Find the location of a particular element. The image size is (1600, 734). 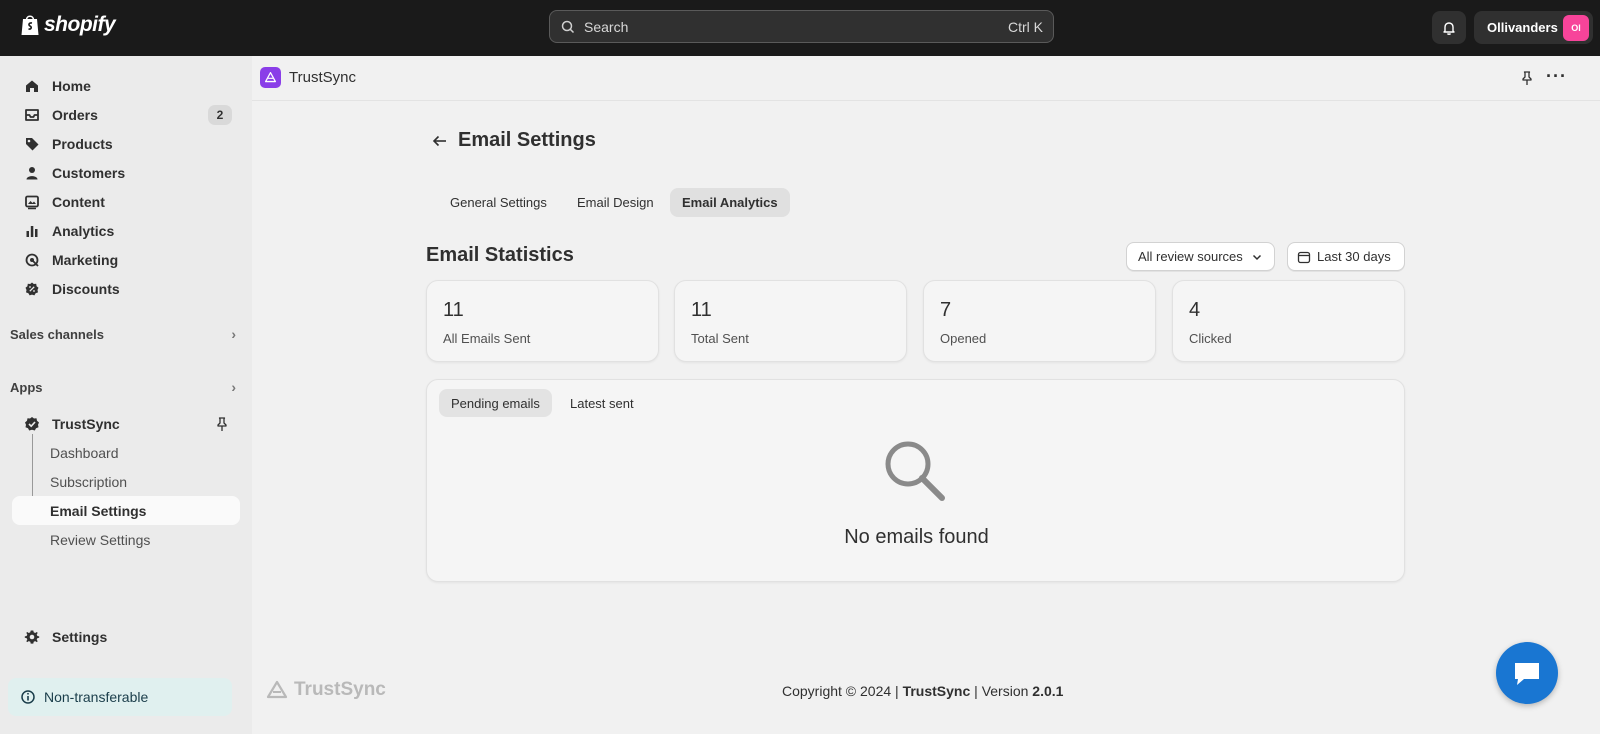

sidebar-item-content: Content is located at coordinates (126, 202).